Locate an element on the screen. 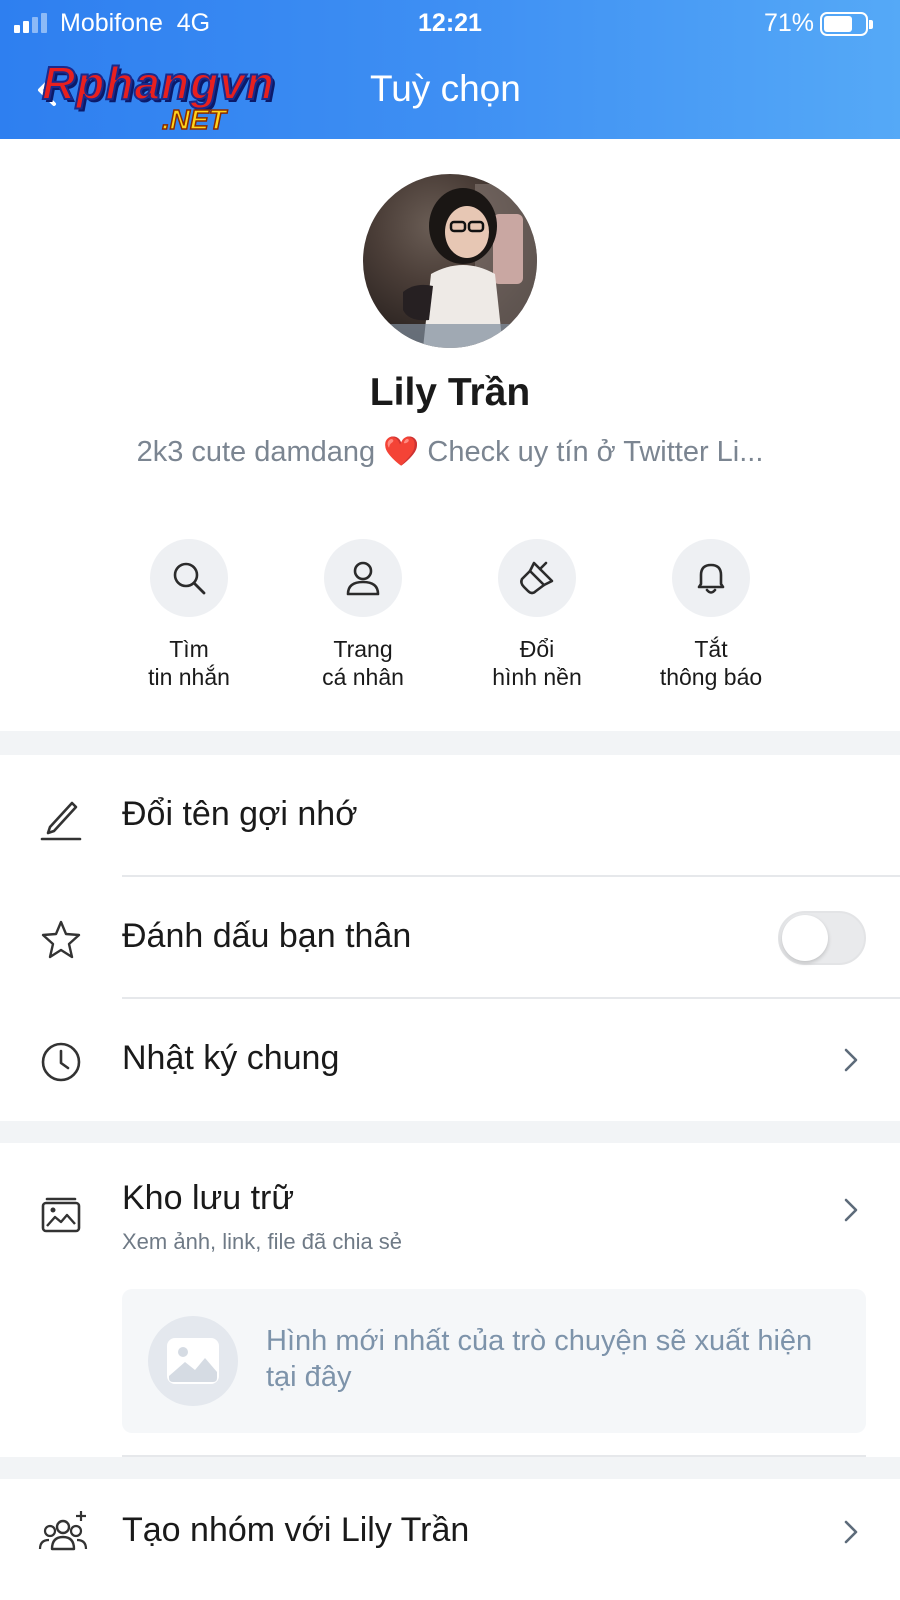 This screenshot has width=900, height=1600. action-line1: Đổi is located at coordinates (537, 649).